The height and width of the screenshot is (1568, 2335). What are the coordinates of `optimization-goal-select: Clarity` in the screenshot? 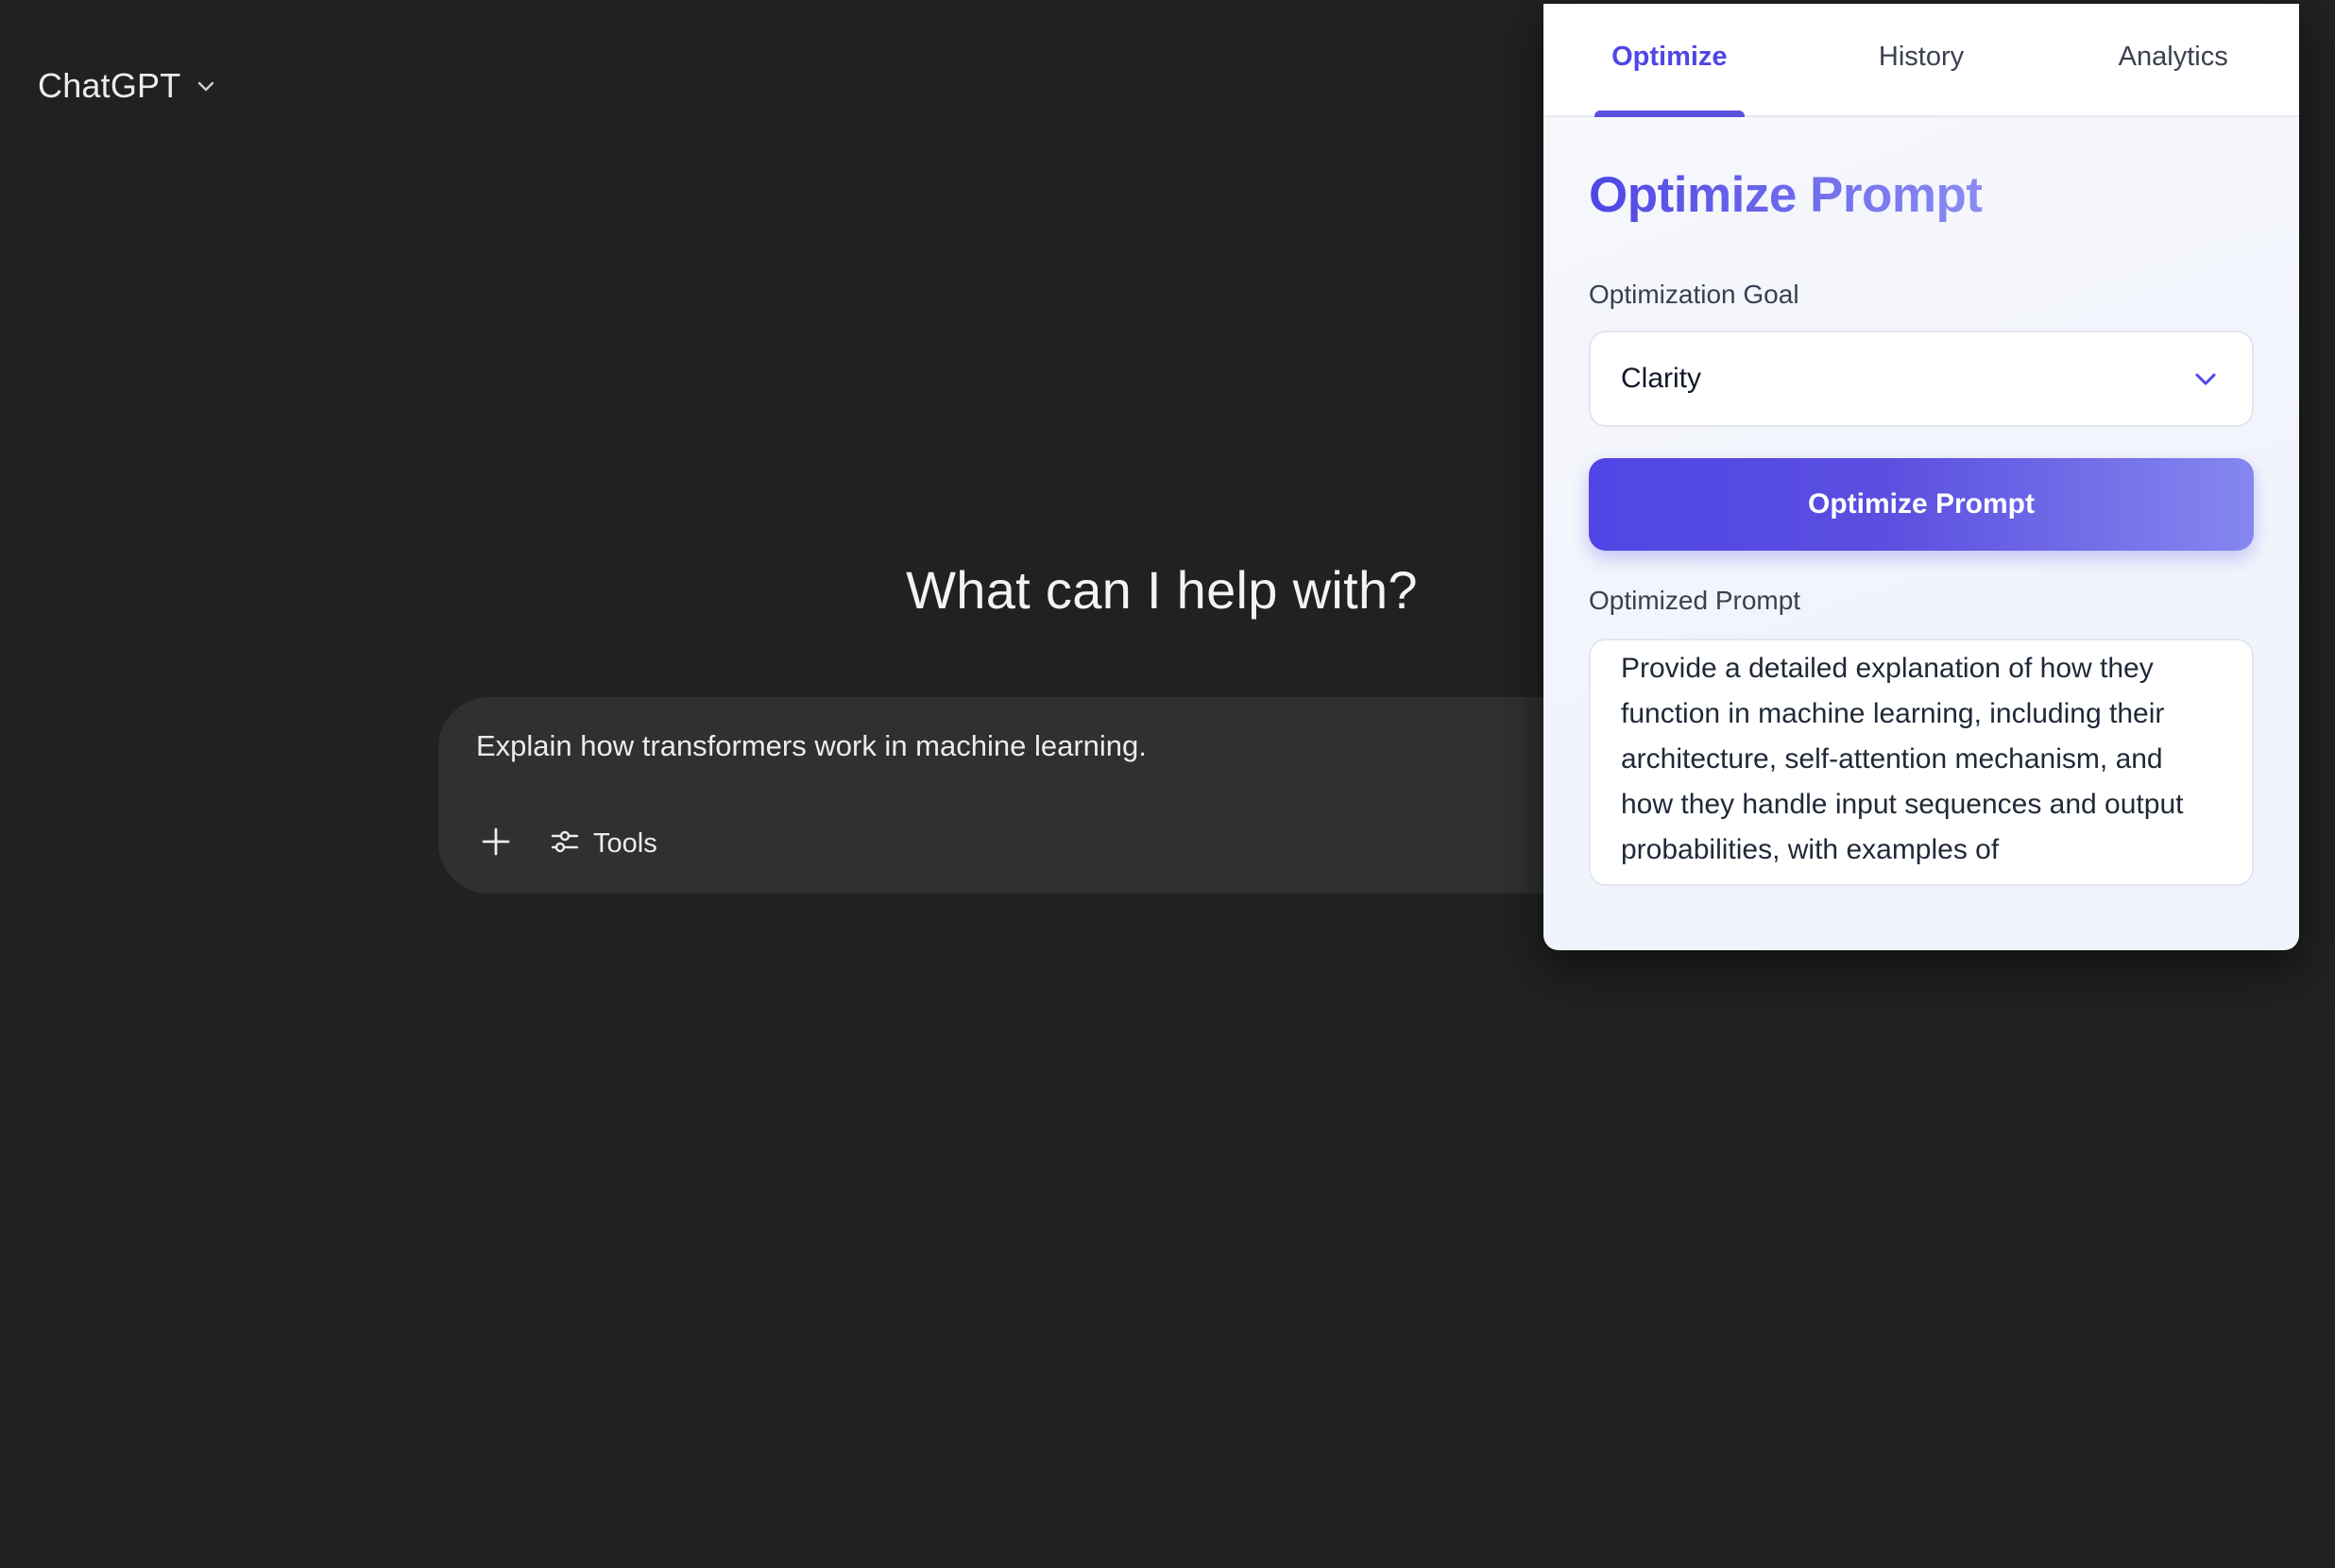 It's located at (1921, 379).